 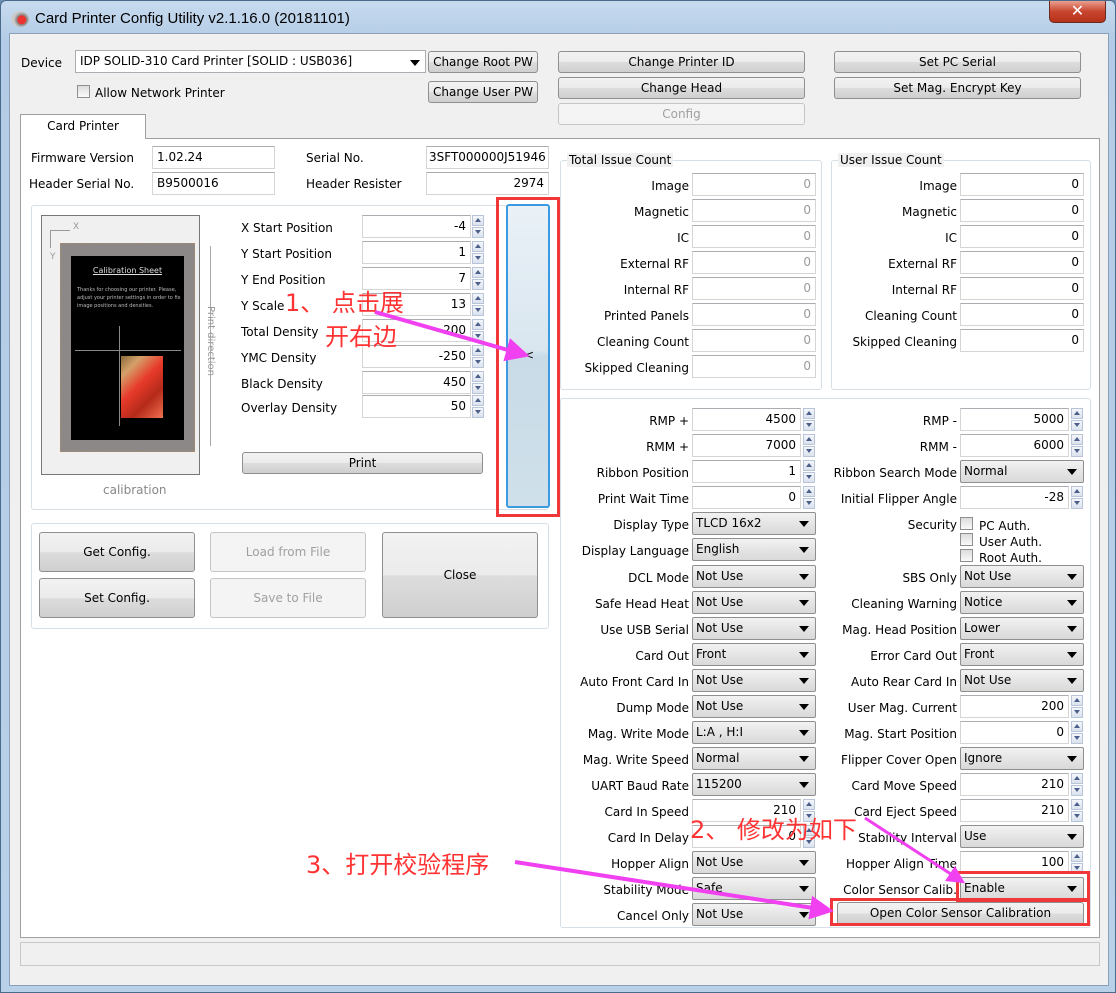 I want to click on arrow-step3, so click(x=674, y=890).